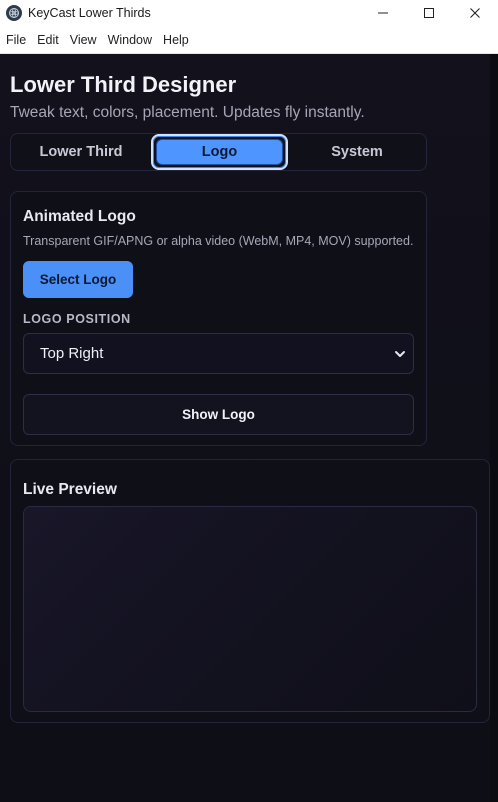 This screenshot has width=498, height=802. What do you see at coordinates (218, 353) in the screenshot?
I see `logo-position-select: Top Right` at bounding box center [218, 353].